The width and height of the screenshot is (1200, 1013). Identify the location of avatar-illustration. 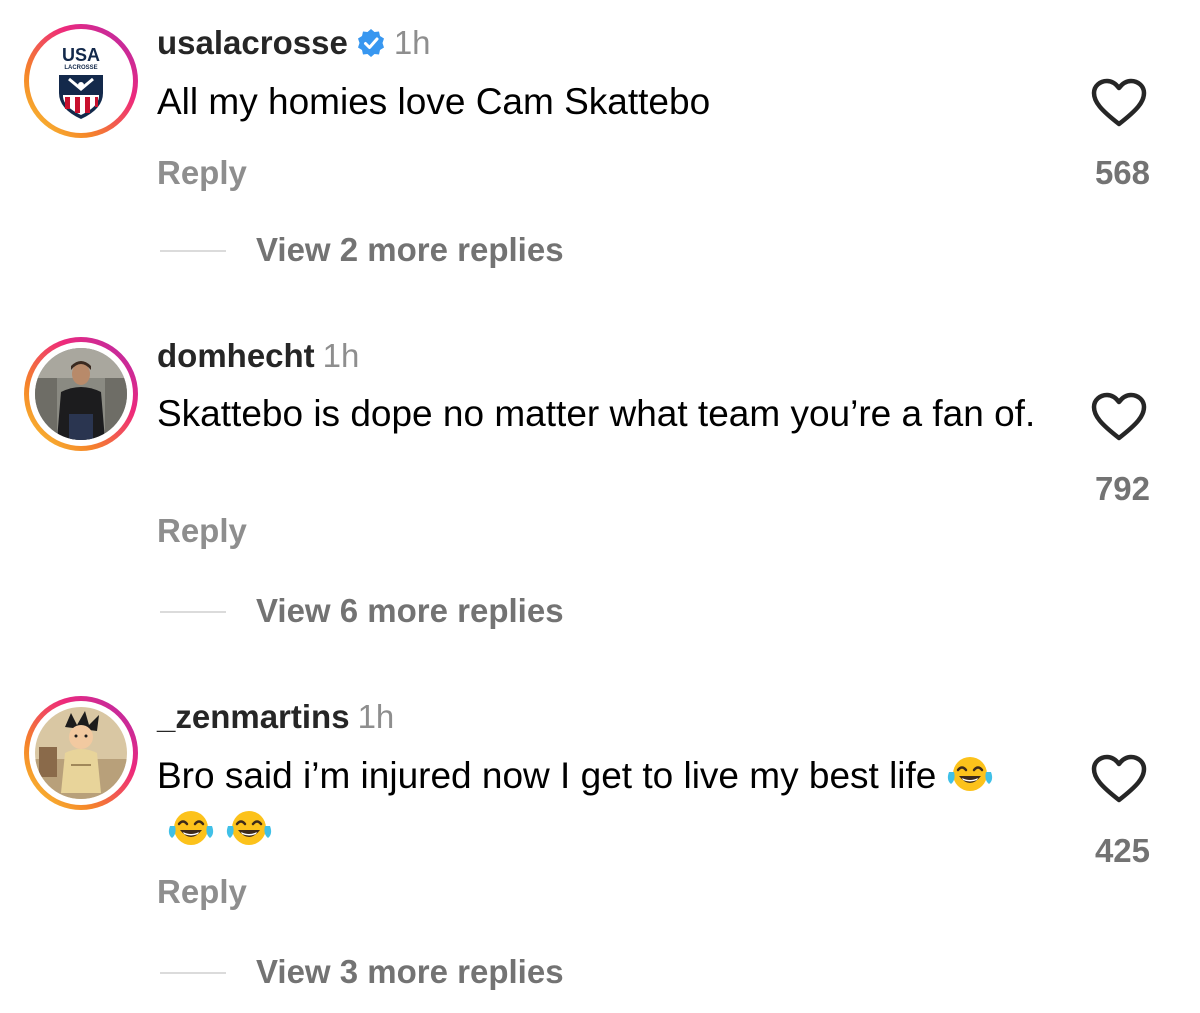
(81, 753).